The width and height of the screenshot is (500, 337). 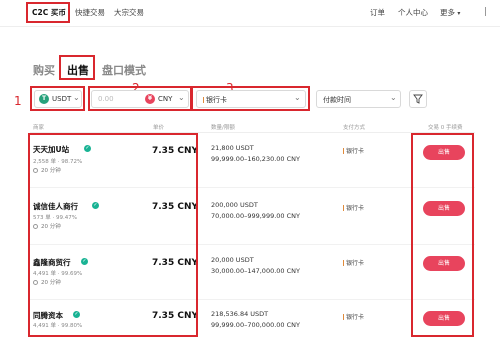 What do you see at coordinates (445, 128) in the screenshot?
I see `header-trade: 交易 0 手续费` at bounding box center [445, 128].